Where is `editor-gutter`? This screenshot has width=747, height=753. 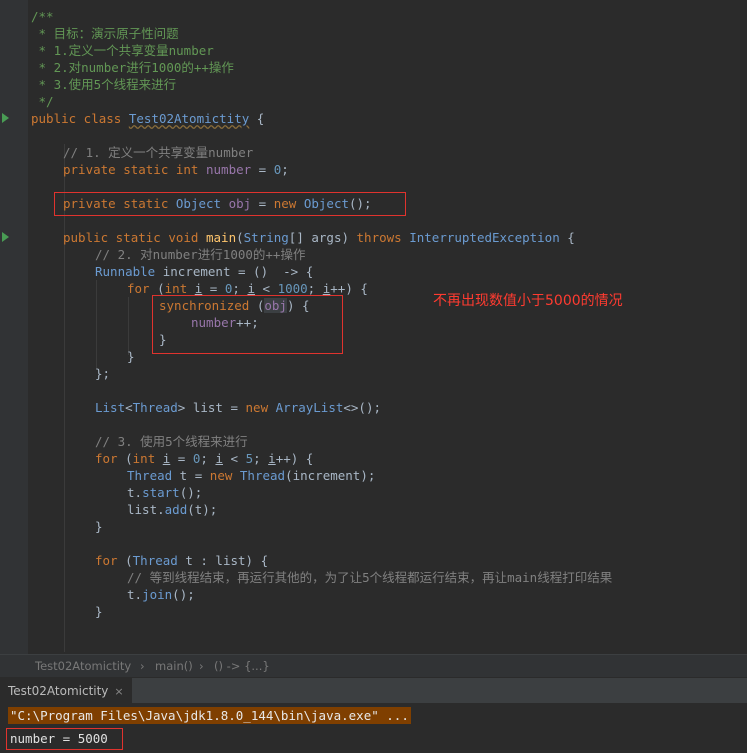
editor-gutter is located at coordinates (14, 327).